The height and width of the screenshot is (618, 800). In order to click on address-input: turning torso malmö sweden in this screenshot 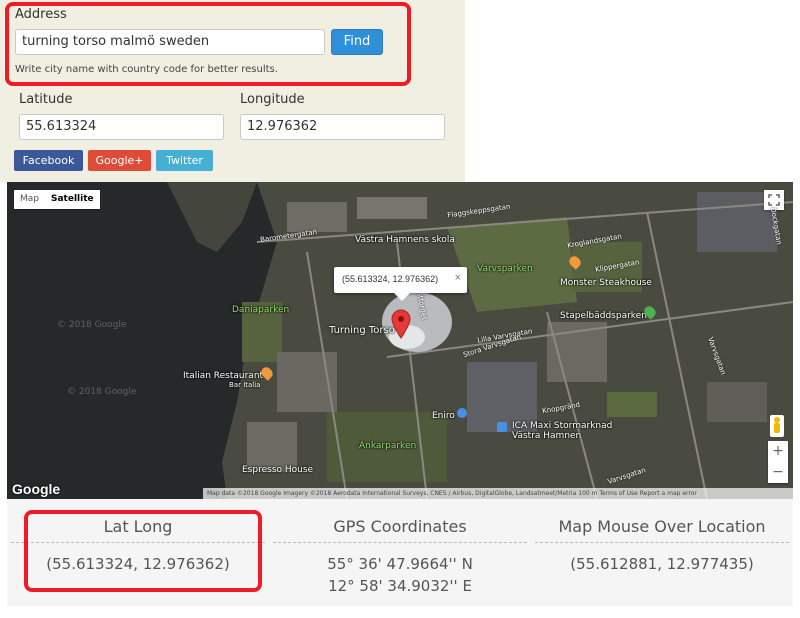, I will do `click(170, 42)`.